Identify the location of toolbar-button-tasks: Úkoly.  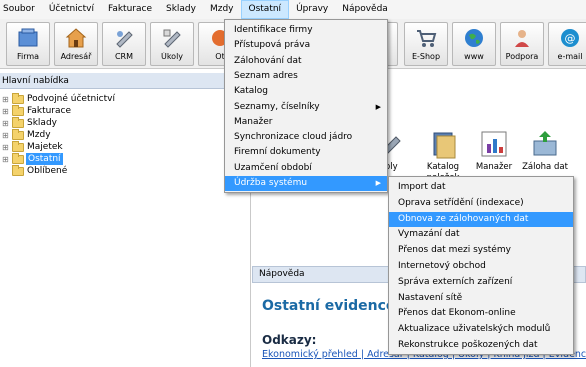
(172, 44).